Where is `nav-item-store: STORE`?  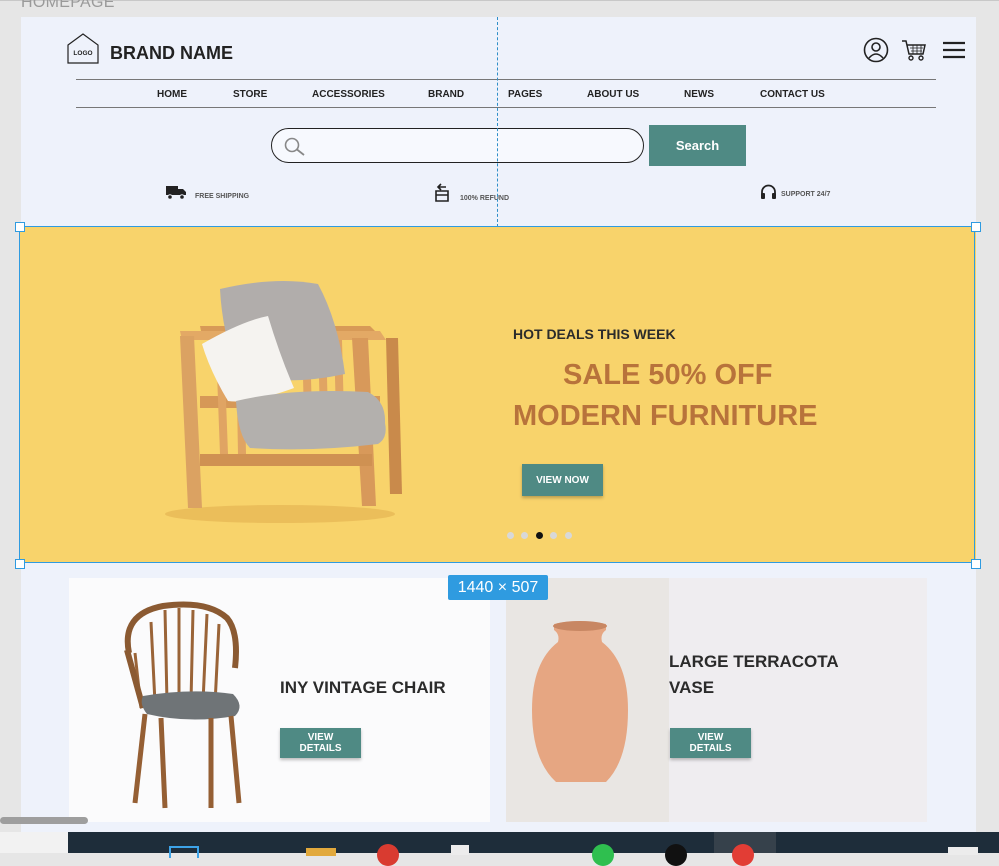
nav-item-store: STORE is located at coordinates (250, 94).